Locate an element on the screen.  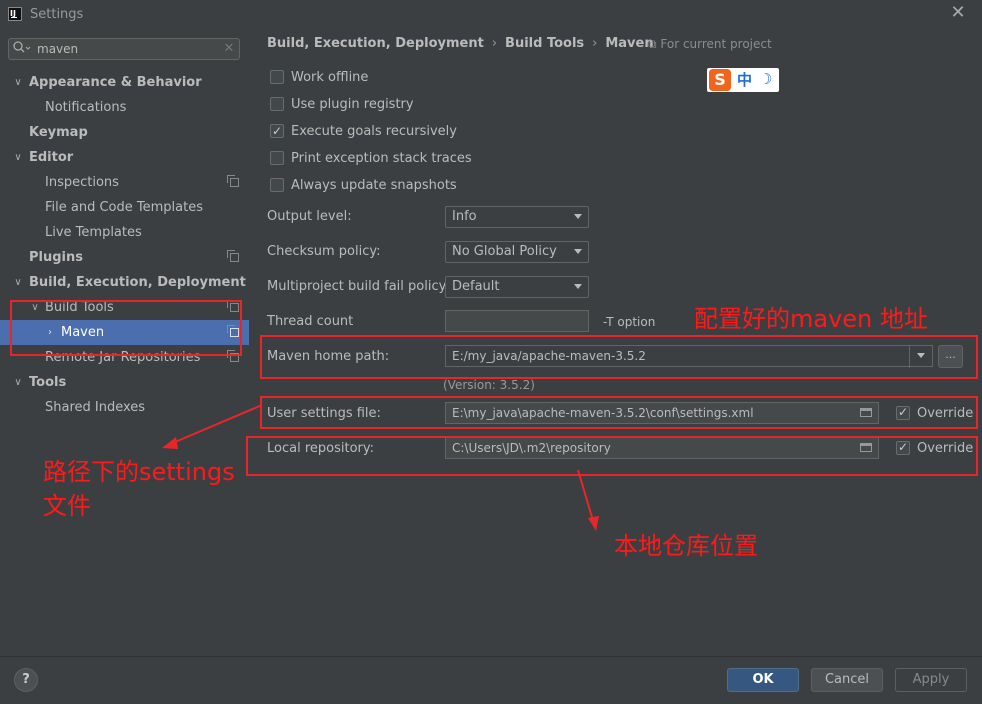
annotation-arrows is located at coordinates (380, 467).